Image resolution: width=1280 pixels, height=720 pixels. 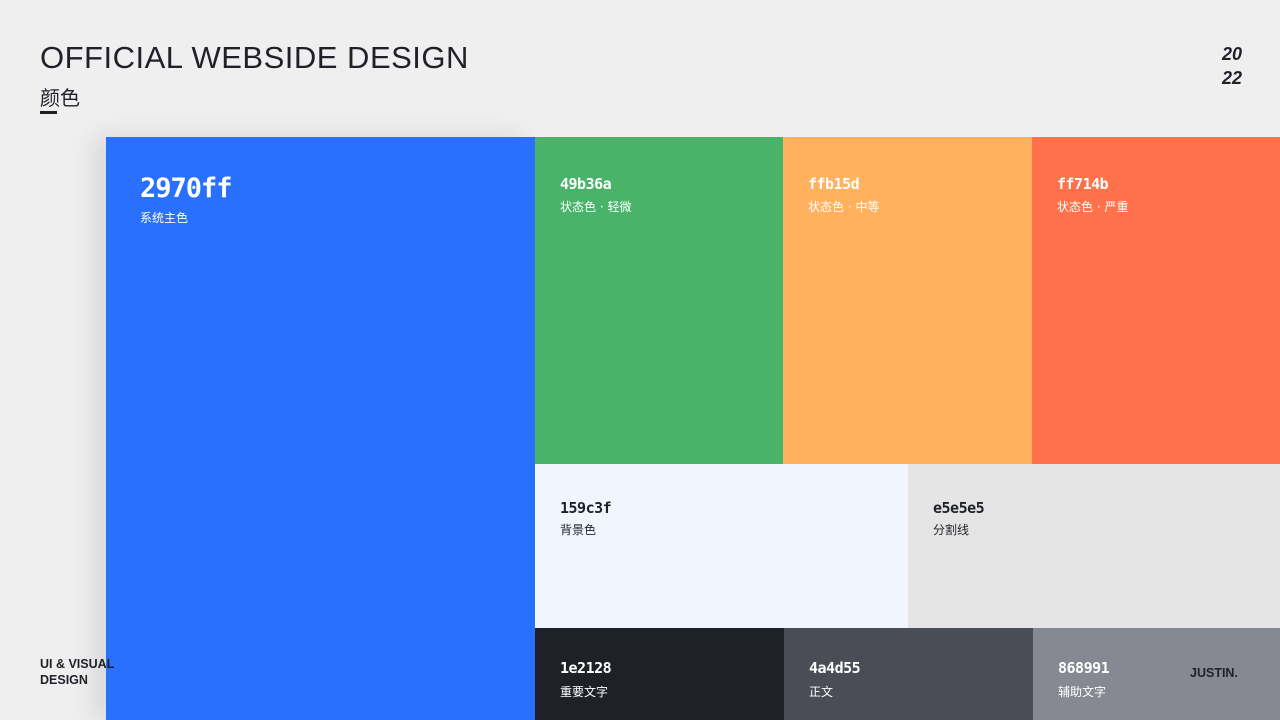 What do you see at coordinates (1093, 207) in the screenshot?
I see `swatch-label: 状态色 · 严重` at bounding box center [1093, 207].